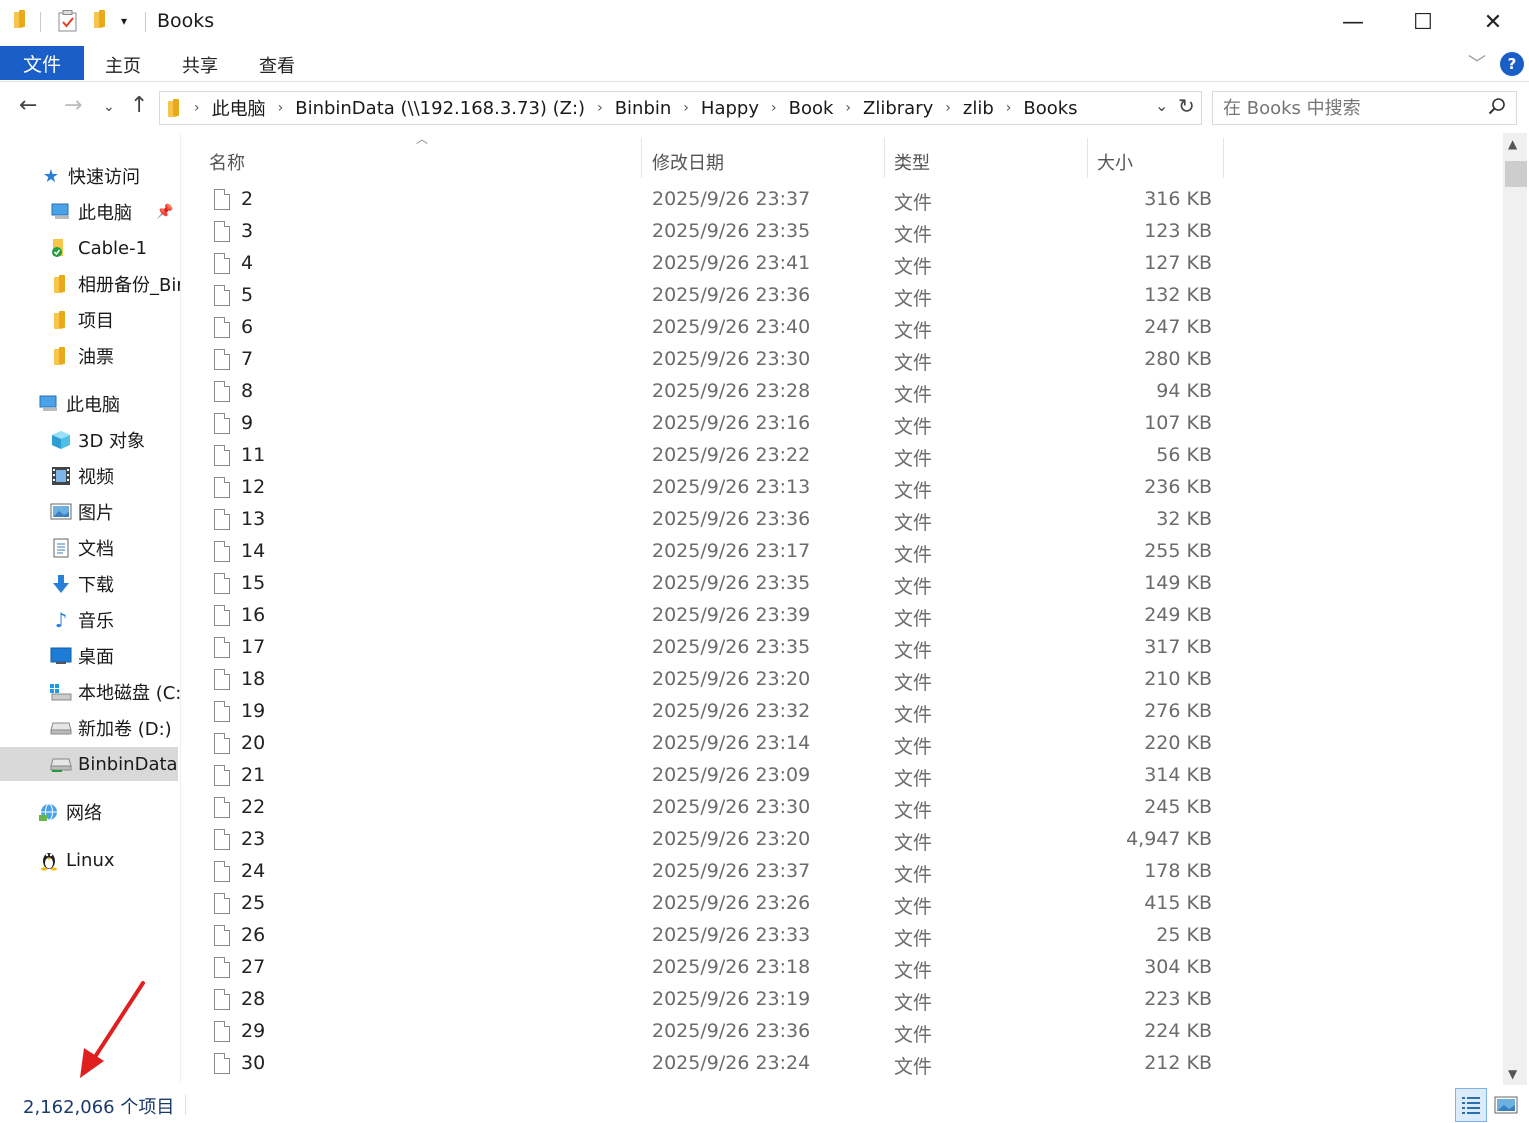 Image resolution: width=1529 pixels, height=1123 pixels. I want to click on table-row: 24 2025/9/26 23:37 文件 178 KB, so click(710, 872).